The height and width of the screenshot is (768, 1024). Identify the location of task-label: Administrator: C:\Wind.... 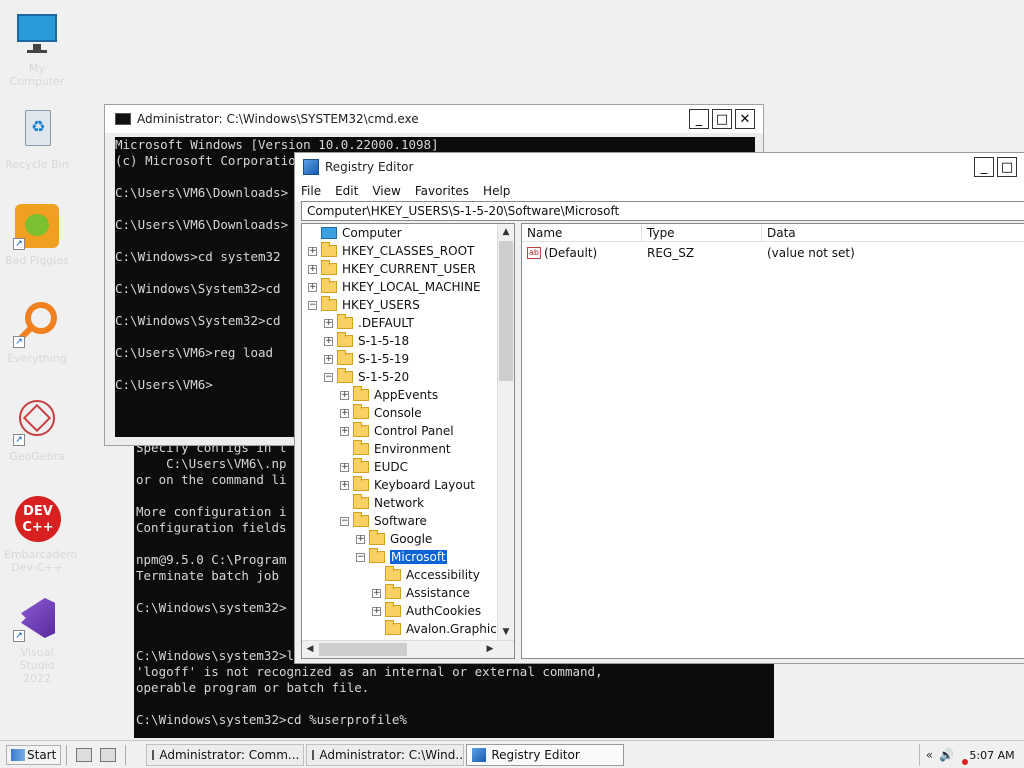
(392, 754).